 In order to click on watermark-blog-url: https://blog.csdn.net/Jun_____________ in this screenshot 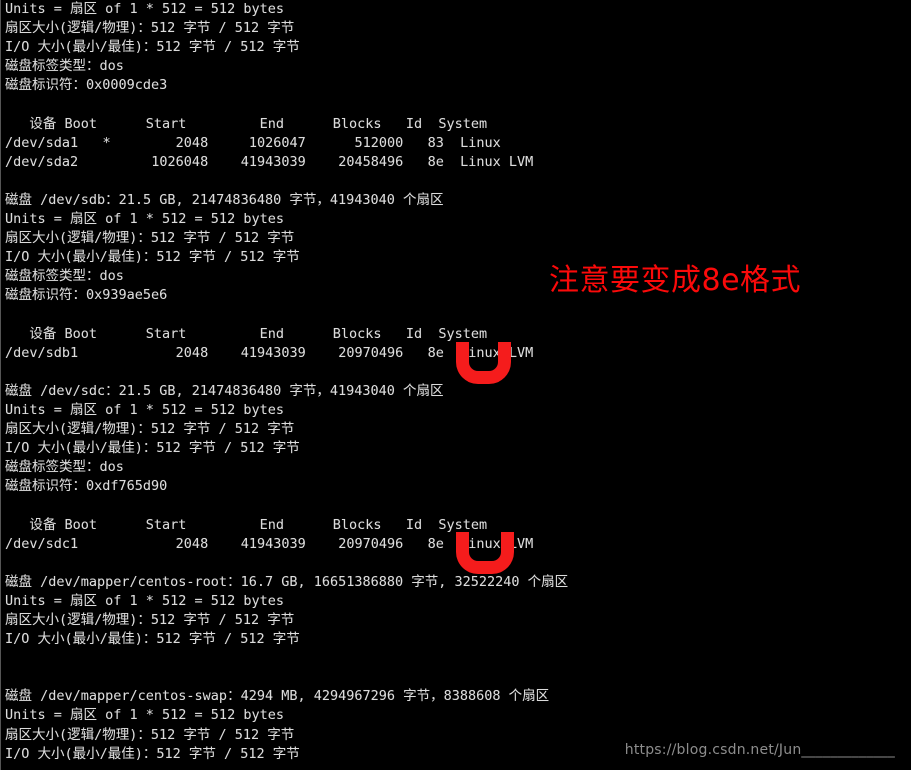, I will do `click(759, 749)`.